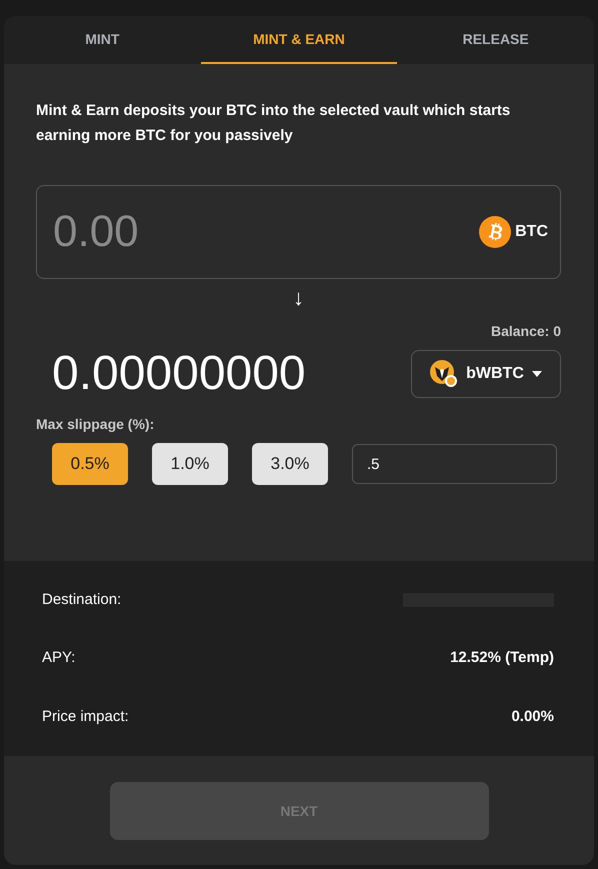 Image resolution: width=598 pixels, height=869 pixels. I want to click on badger-token-icon, so click(444, 374).